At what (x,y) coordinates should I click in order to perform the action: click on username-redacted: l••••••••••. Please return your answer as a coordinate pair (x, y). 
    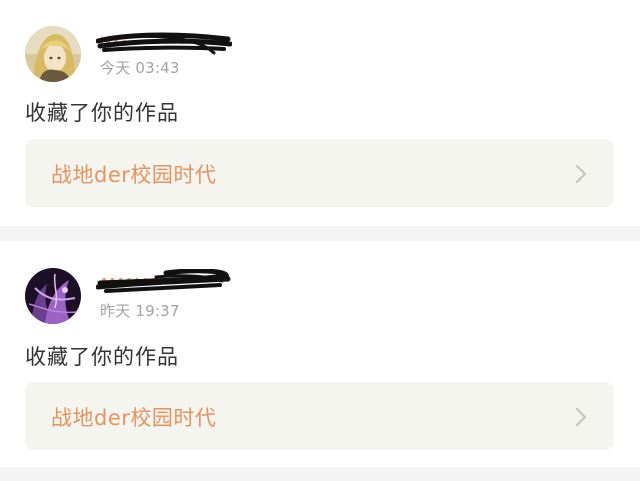
    Looking at the image, I should click on (164, 44).